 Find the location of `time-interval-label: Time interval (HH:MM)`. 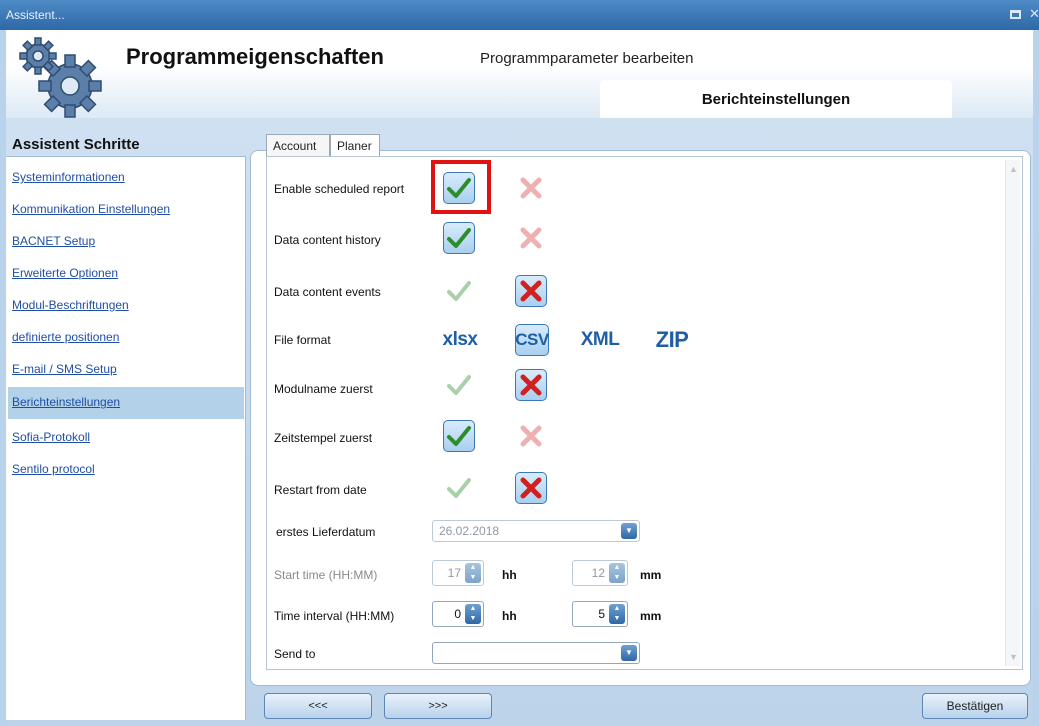

time-interval-label: Time interval (HH:MM) is located at coordinates (334, 616).